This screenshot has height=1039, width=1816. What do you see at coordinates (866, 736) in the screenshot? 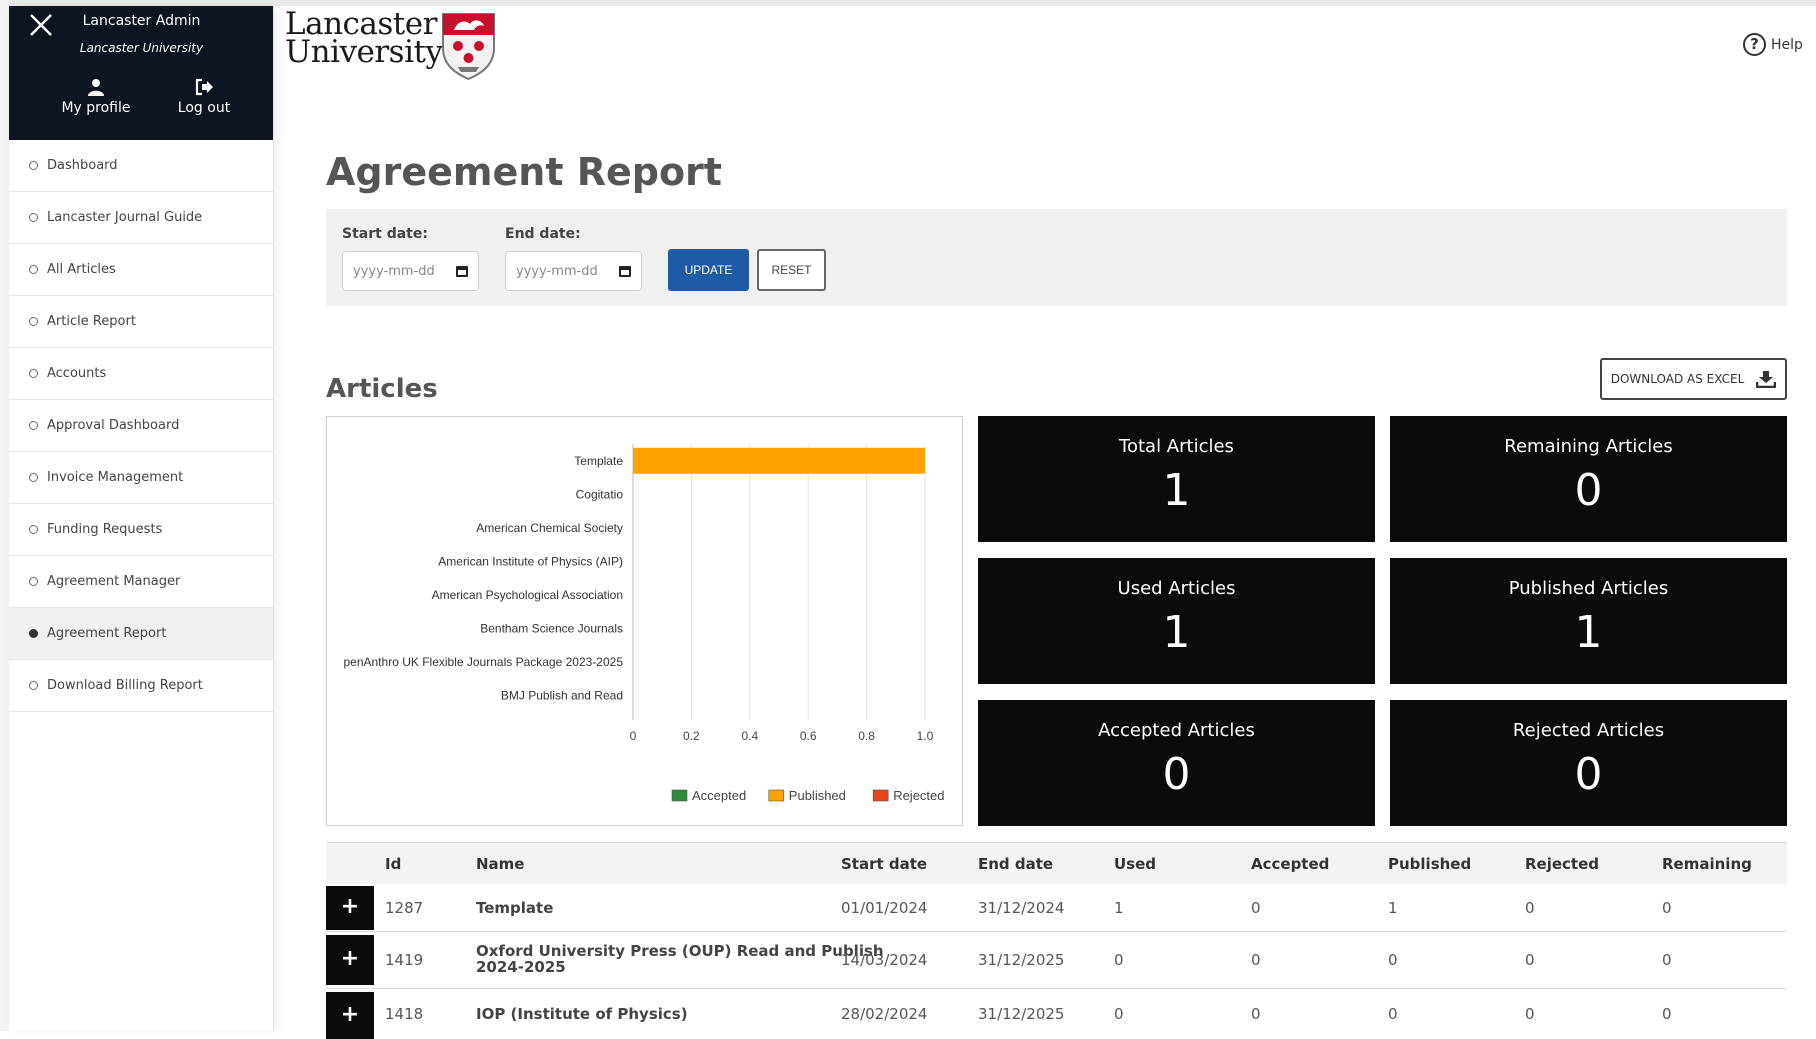
I see `x-tick-label: 0.8` at bounding box center [866, 736].